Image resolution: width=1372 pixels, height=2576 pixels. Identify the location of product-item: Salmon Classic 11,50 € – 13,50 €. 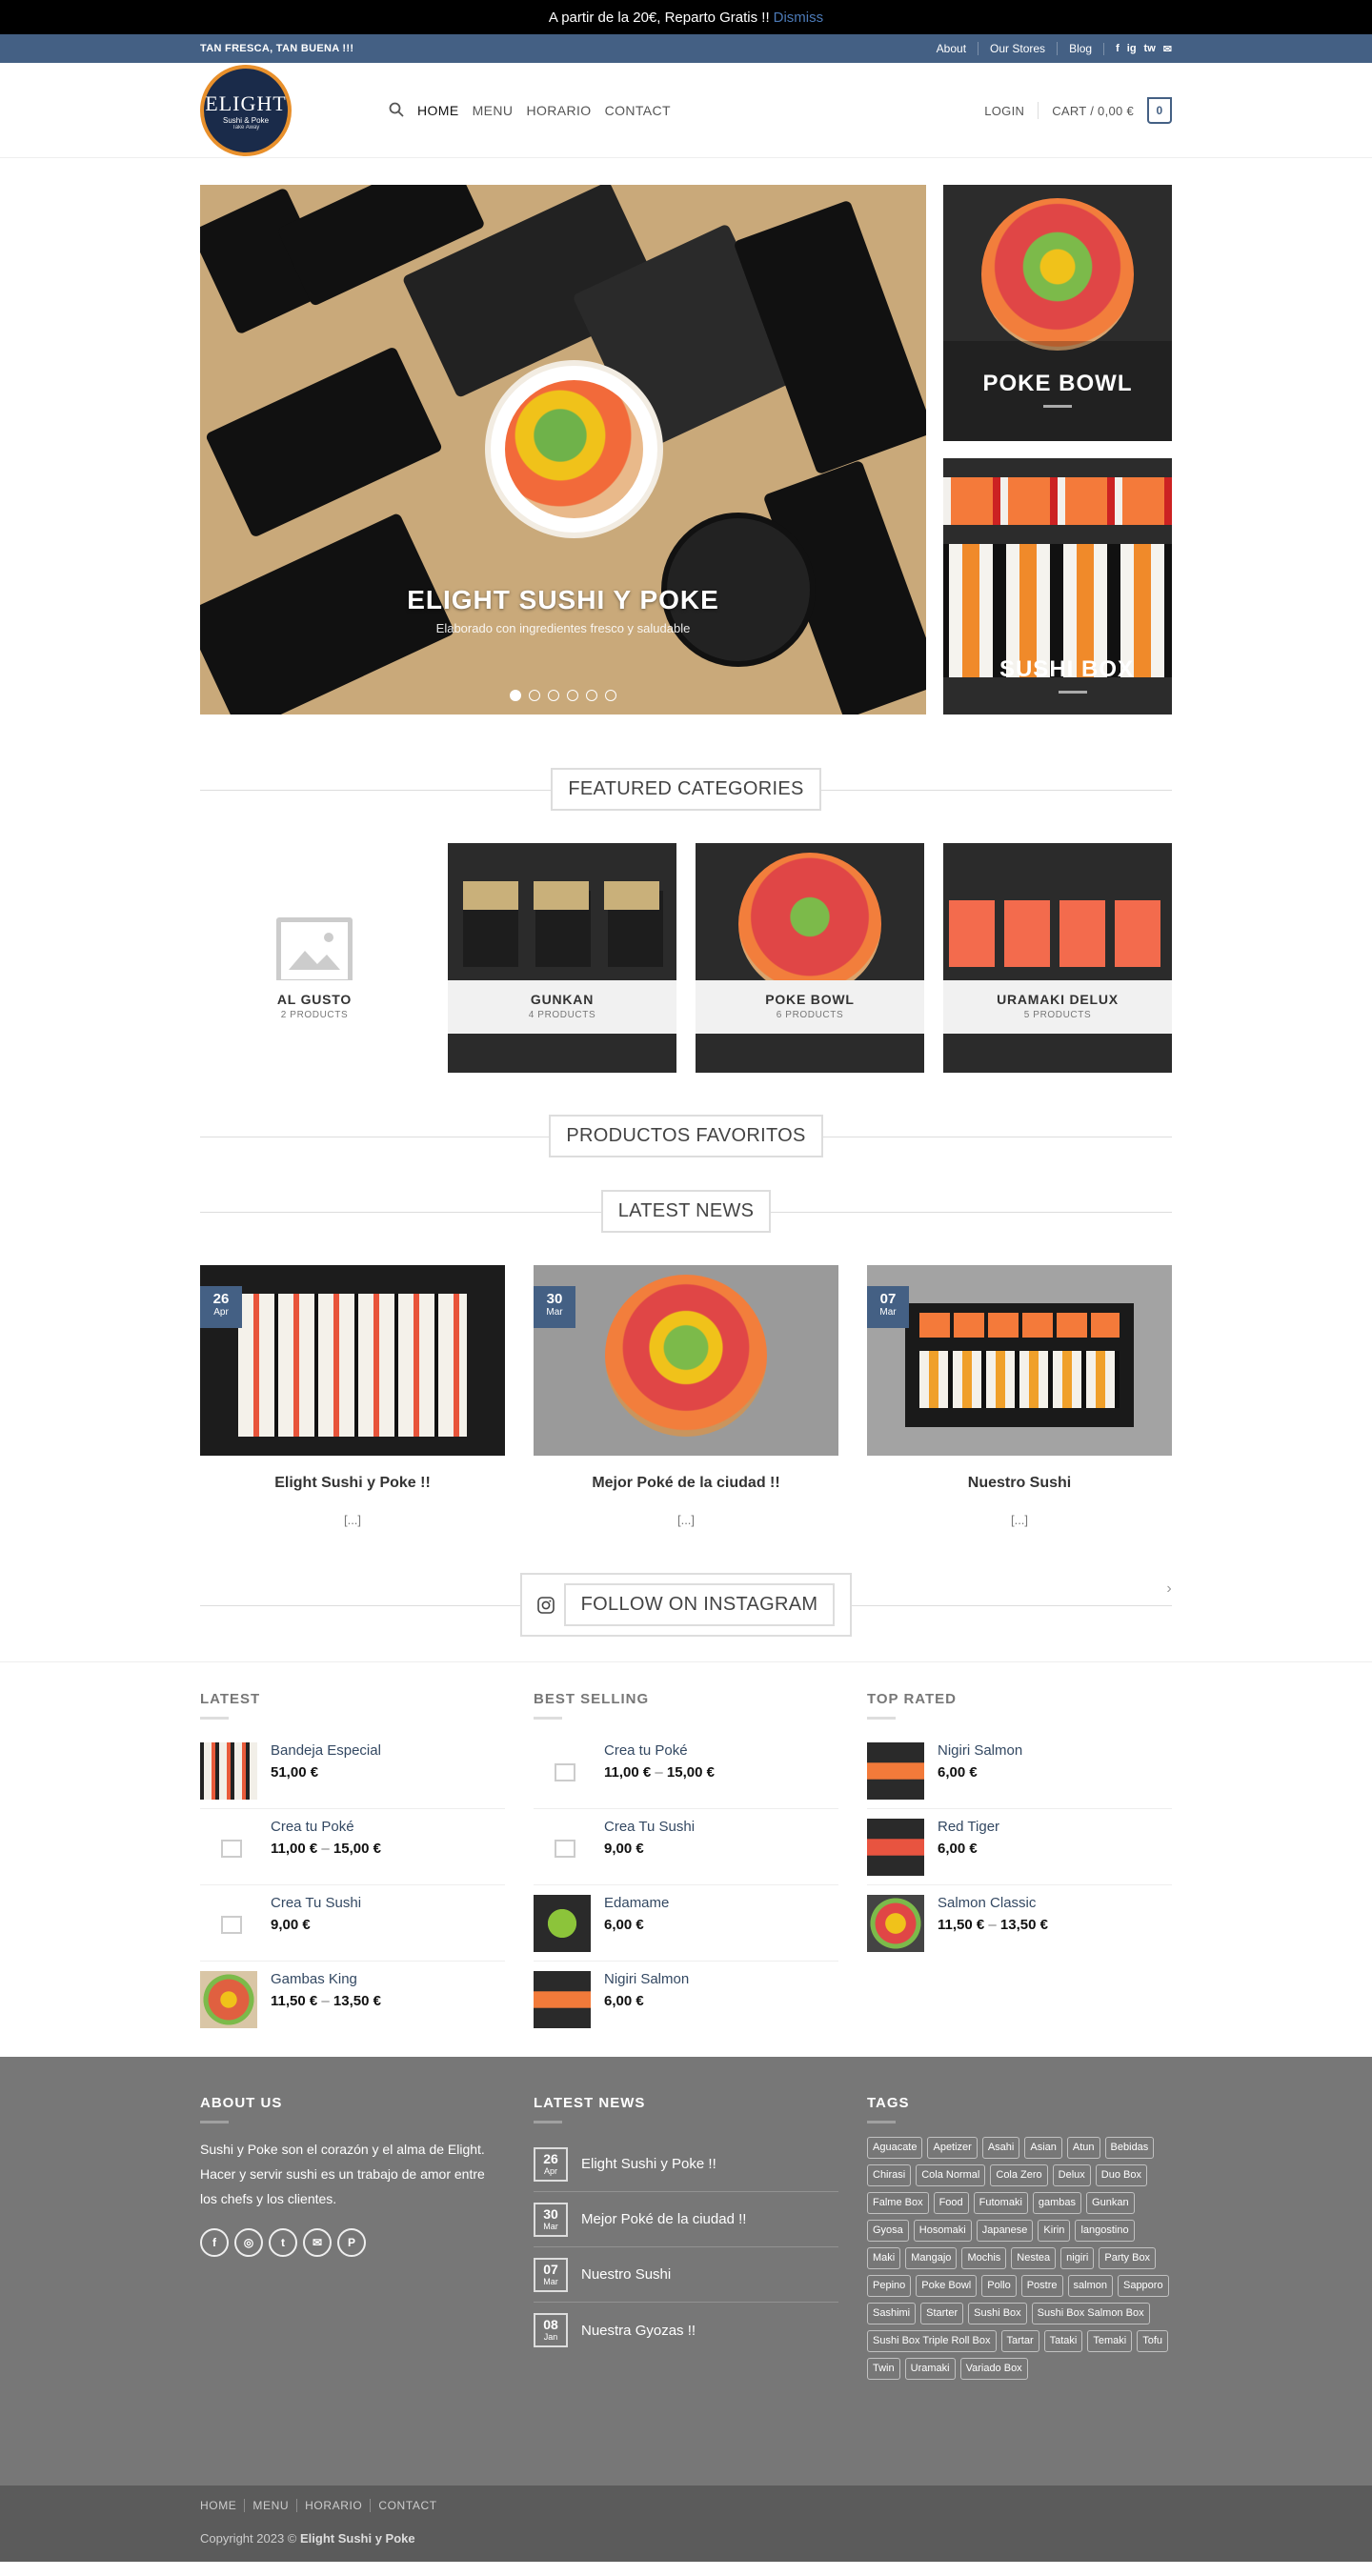
(1019, 1924).